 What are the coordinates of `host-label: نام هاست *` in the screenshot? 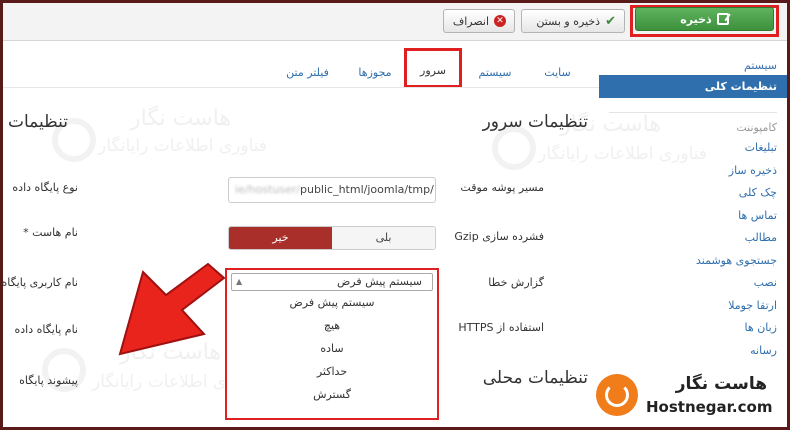 It's located at (50, 232).